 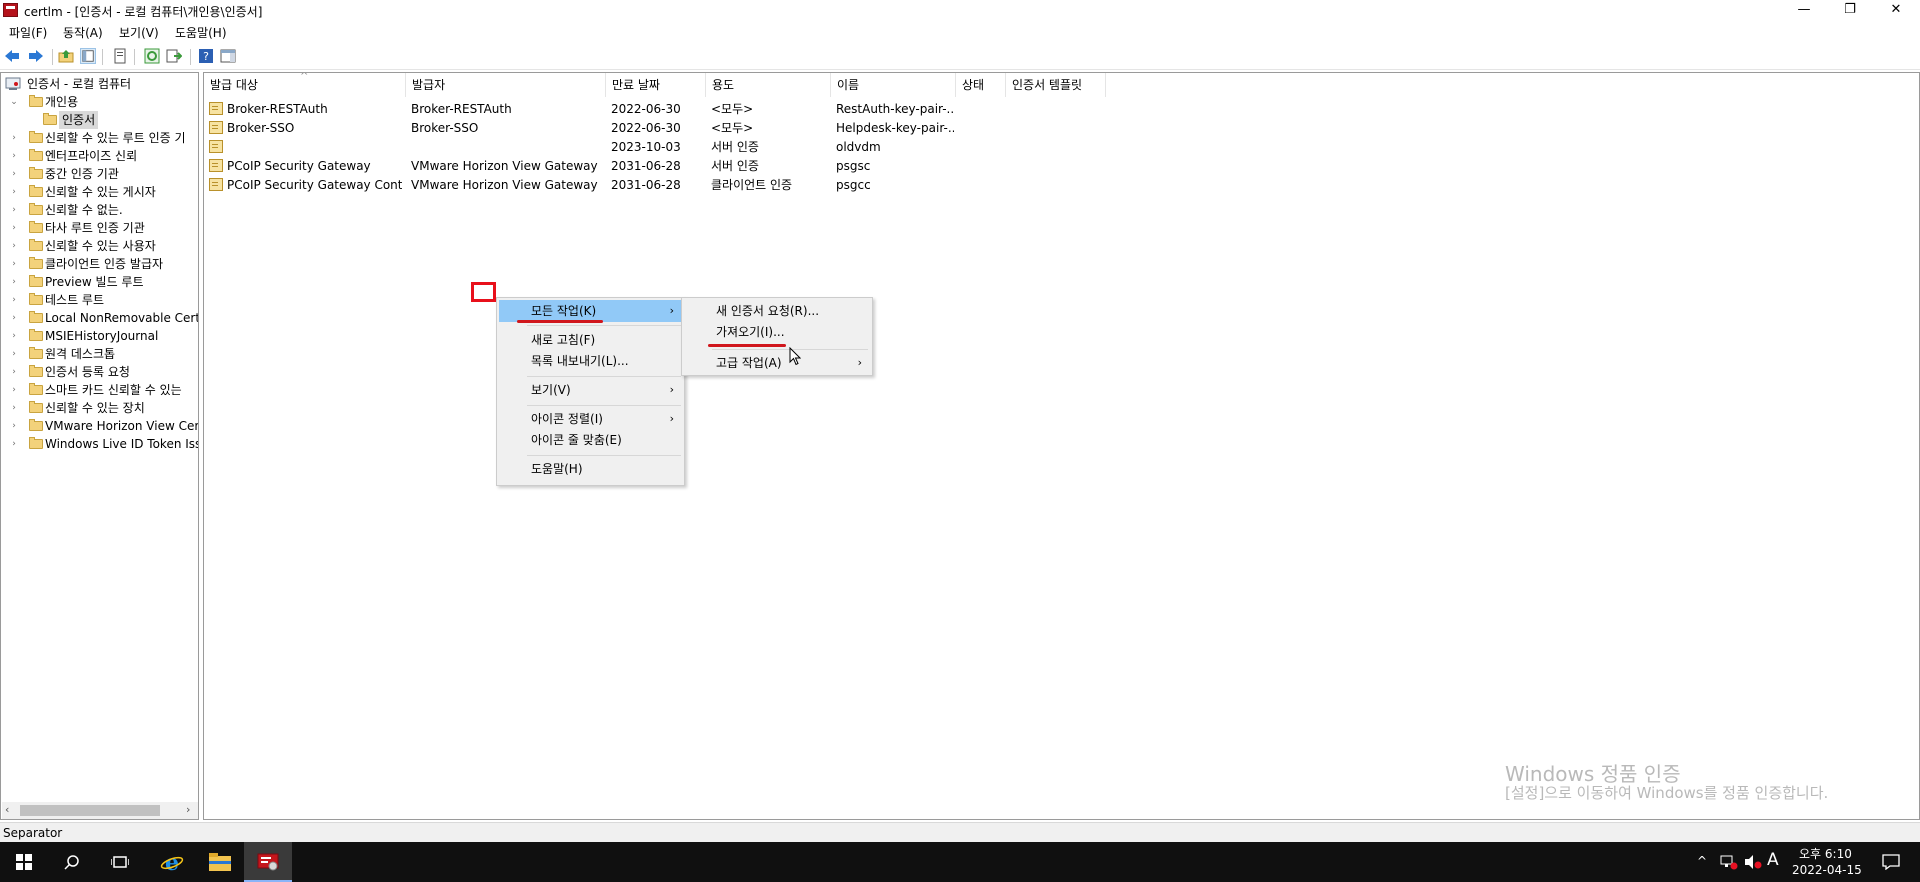 What do you see at coordinates (116, 120) in the screenshot?
I see `tree-item-certificates: 인증서` at bounding box center [116, 120].